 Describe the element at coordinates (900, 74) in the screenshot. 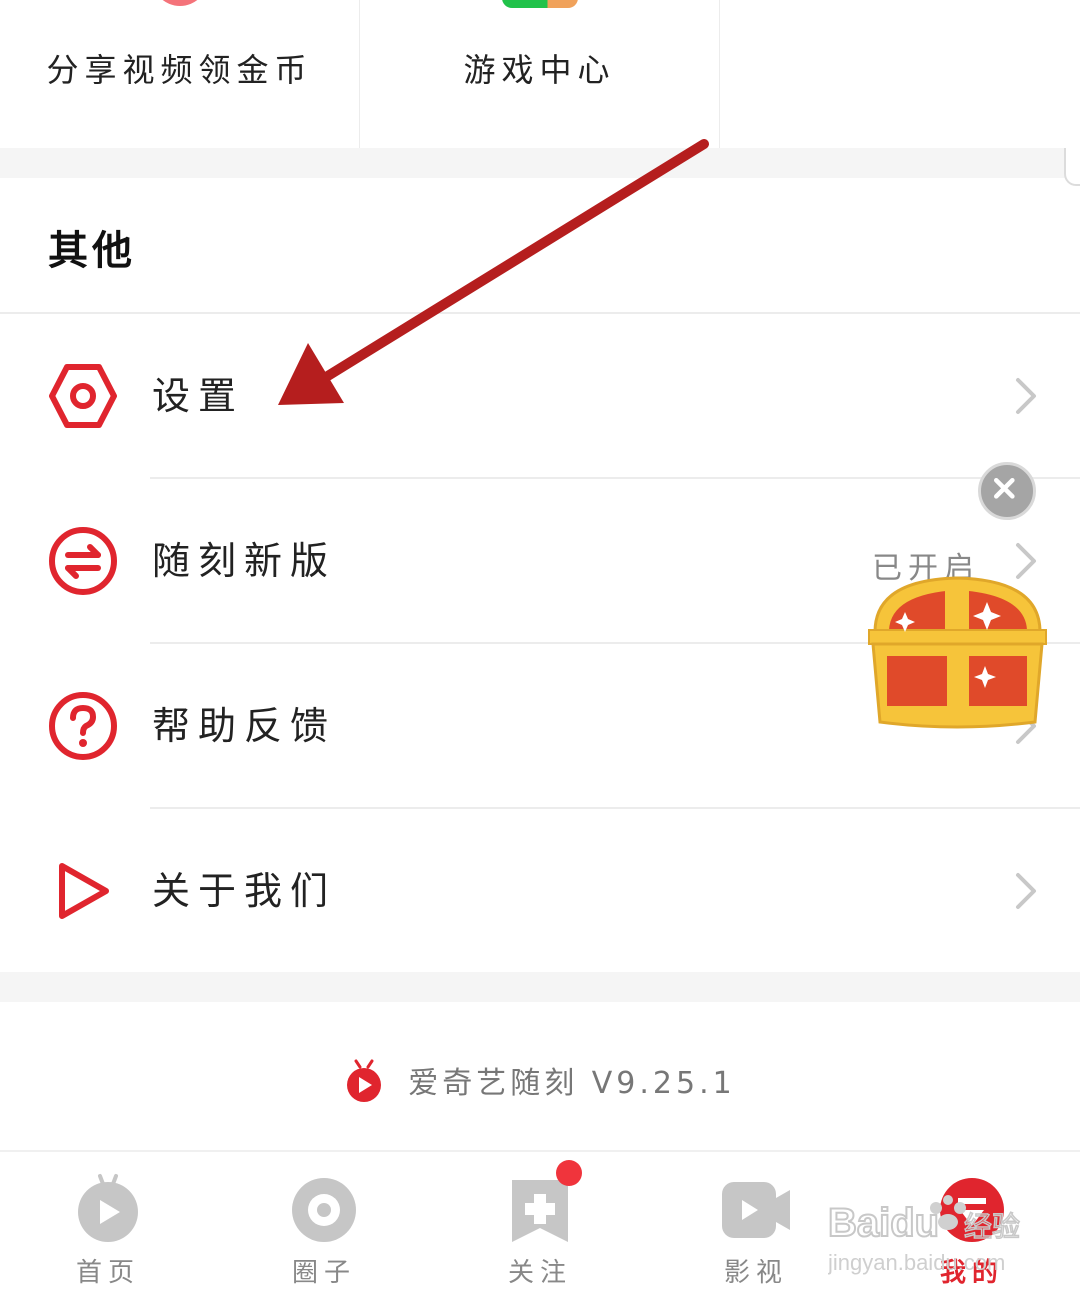

I see `grid-item-empty` at that location.